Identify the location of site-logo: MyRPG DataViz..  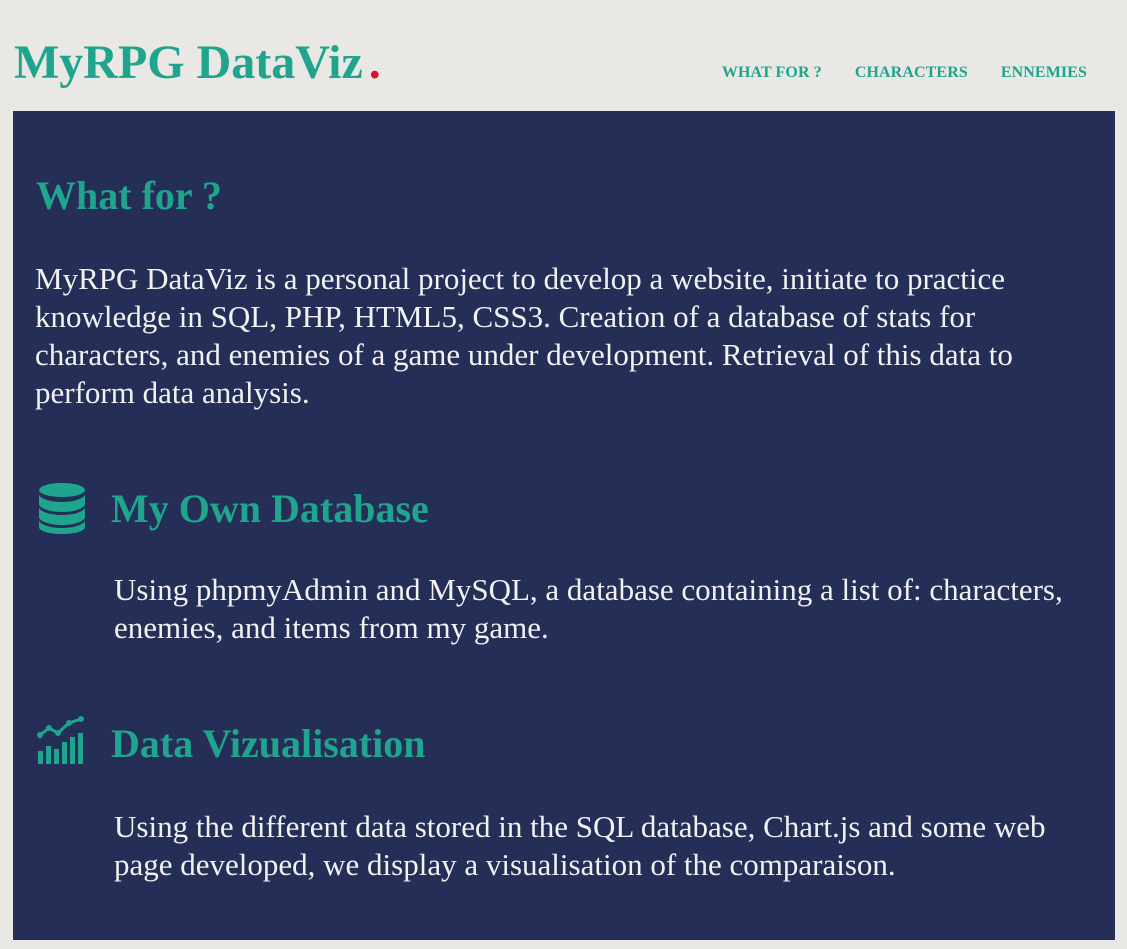
(197, 63).